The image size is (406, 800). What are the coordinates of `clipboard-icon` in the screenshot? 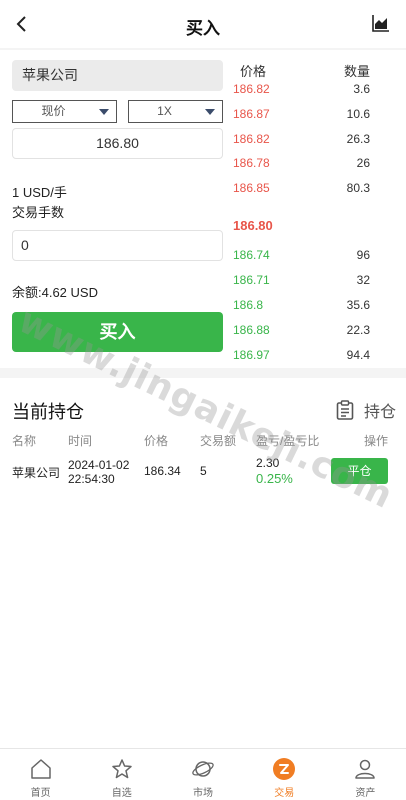 It's located at (345, 410).